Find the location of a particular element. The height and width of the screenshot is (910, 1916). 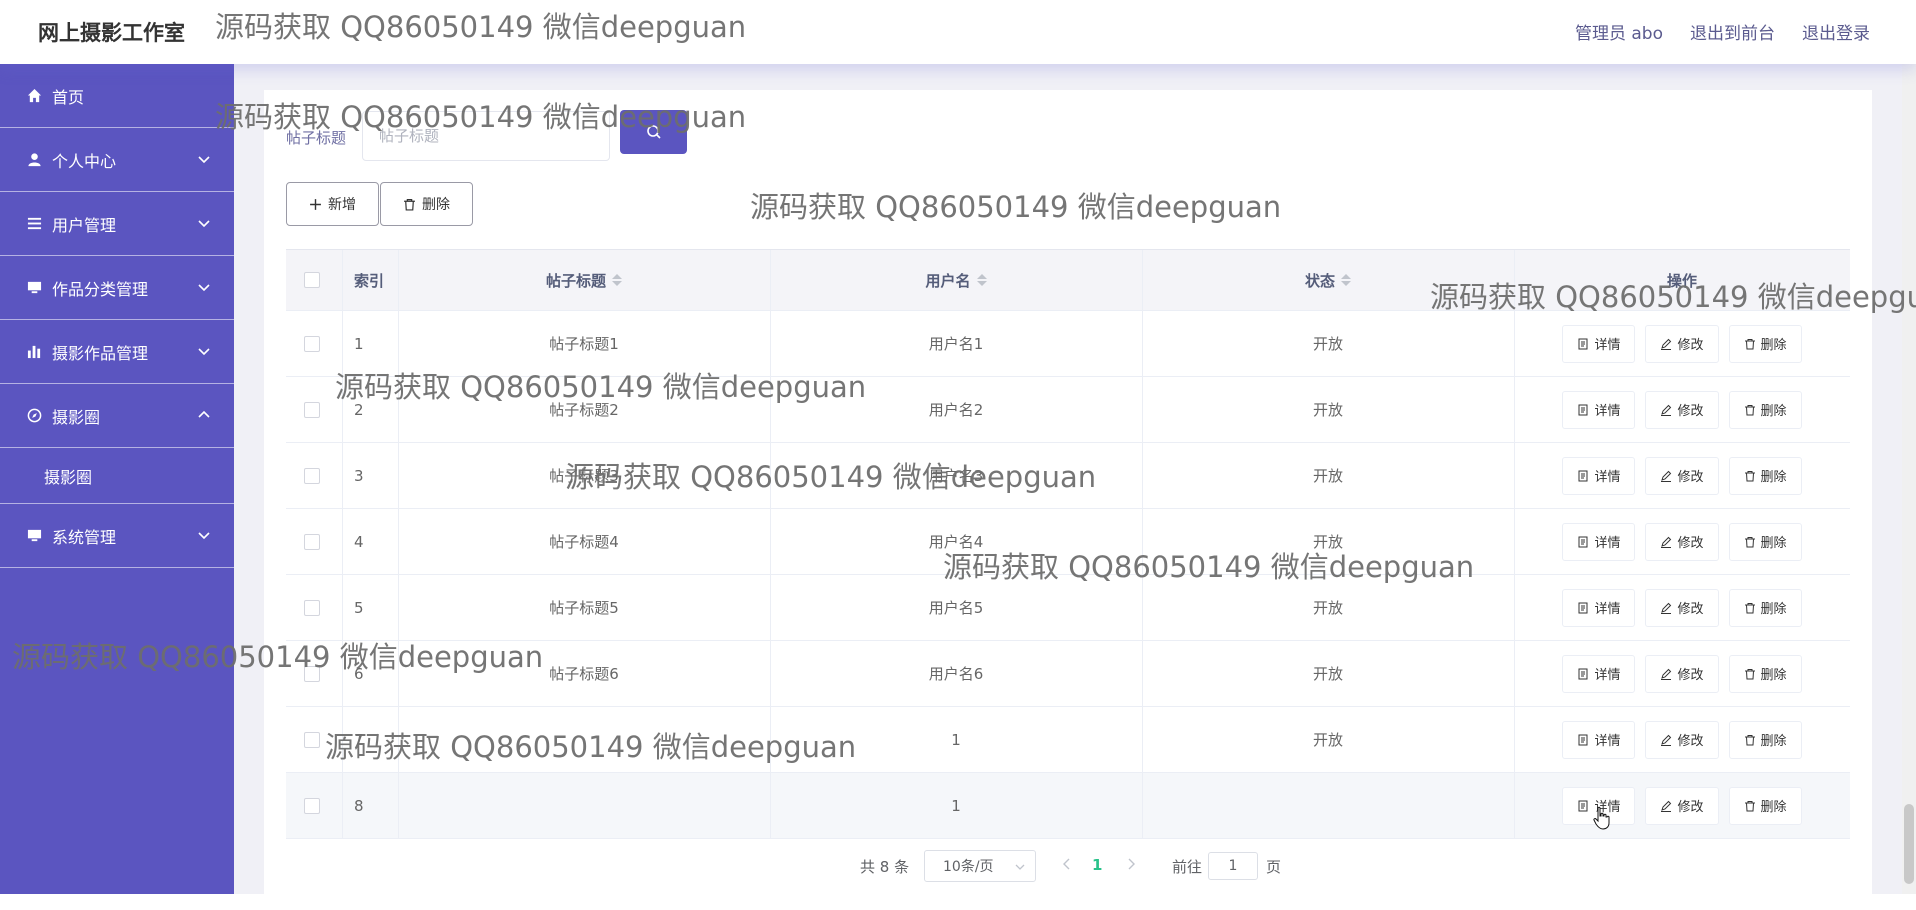

sidebar-item-label: 作品分类管理 is located at coordinates (100, 289).